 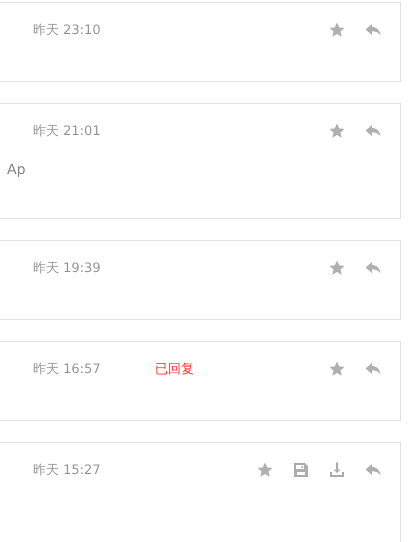 I want to click on download-icon, so click(x=337, y=470).